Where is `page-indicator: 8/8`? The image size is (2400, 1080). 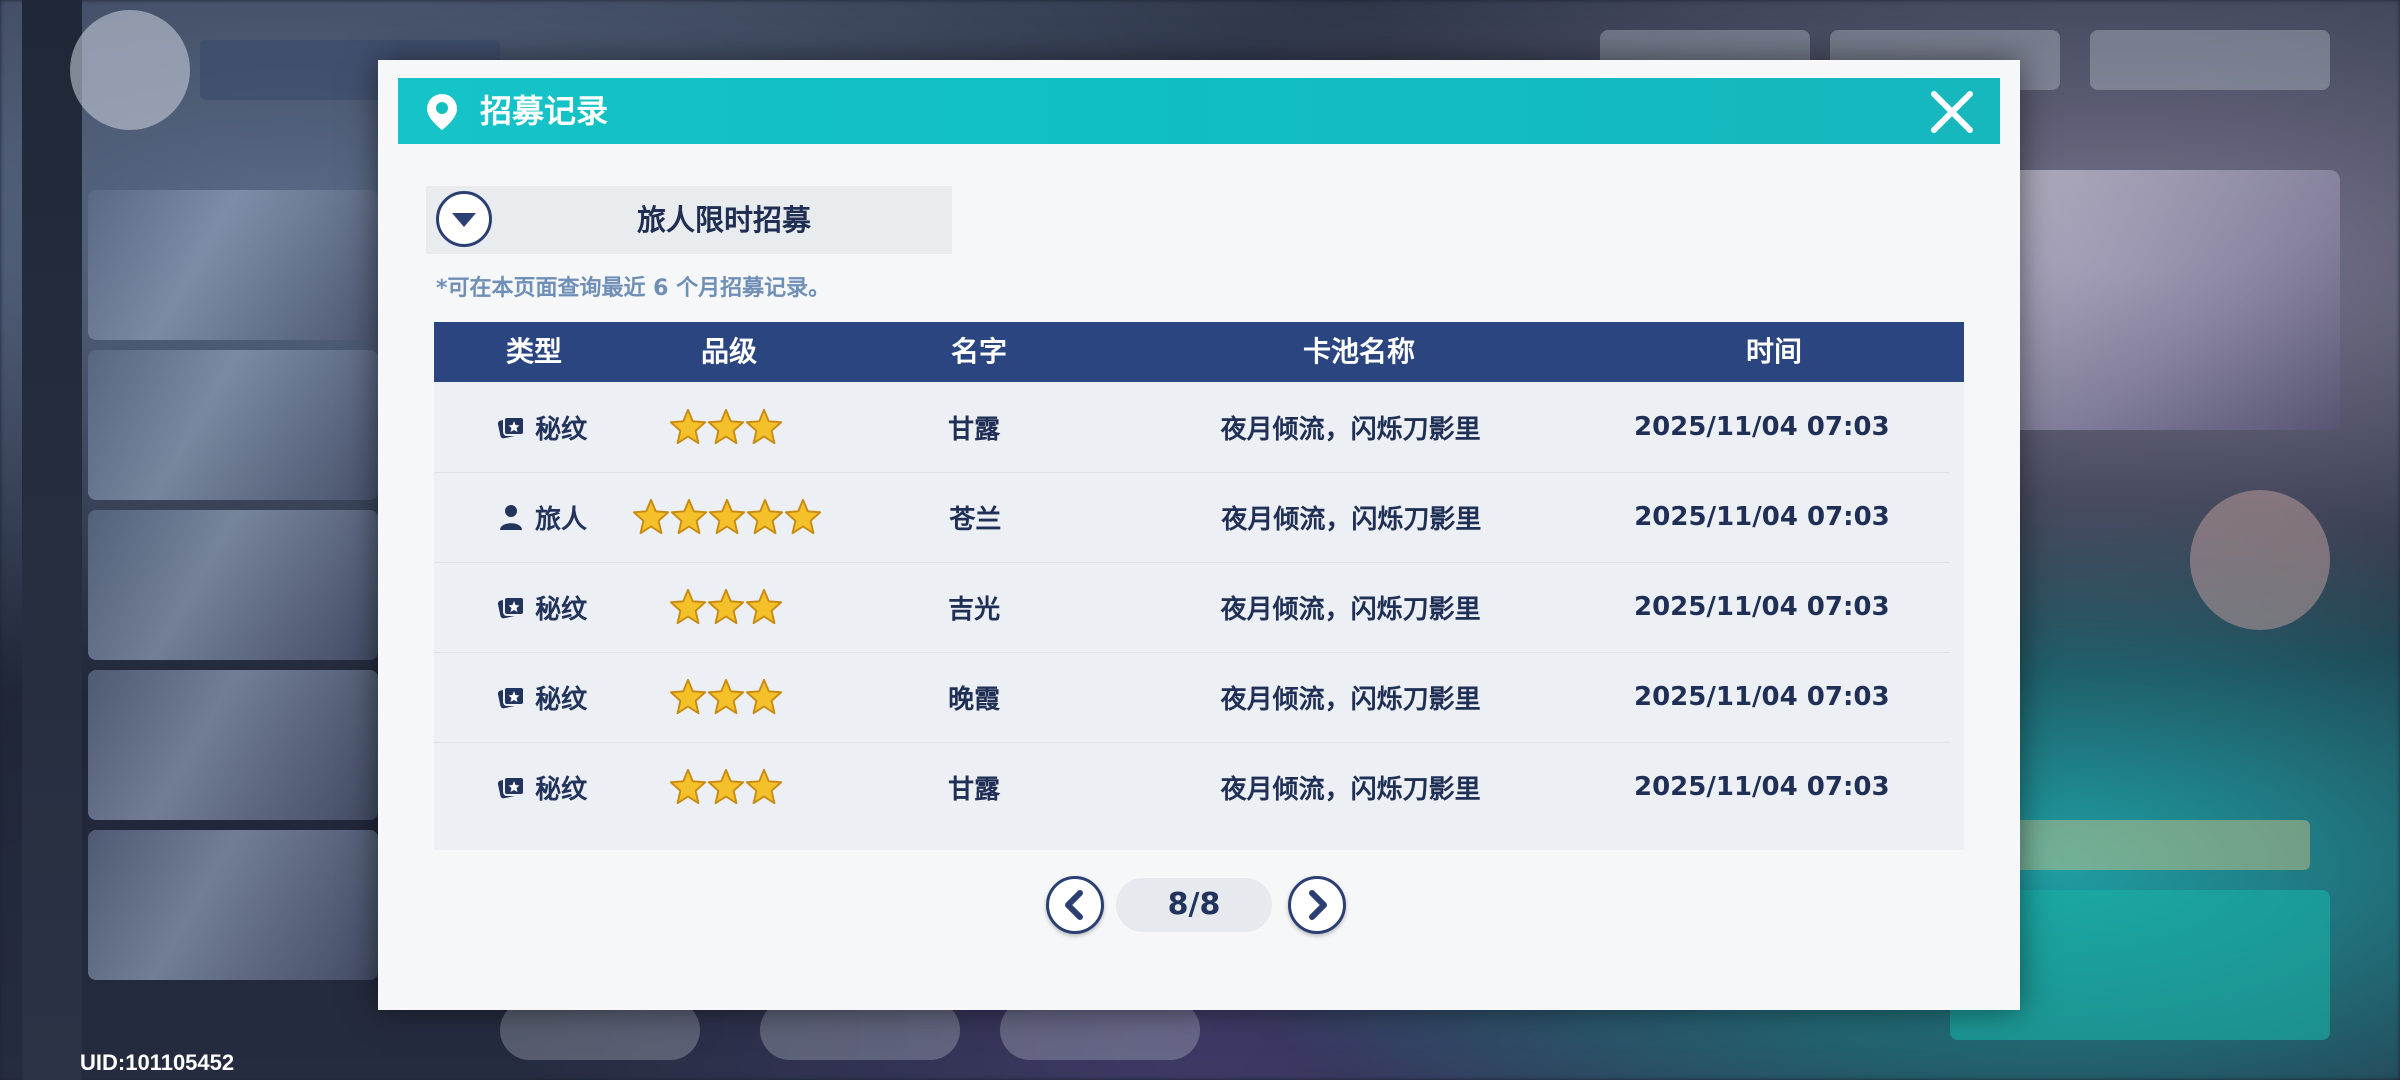
page-indicator: 8/8 is located at coordinates (1194, 905).